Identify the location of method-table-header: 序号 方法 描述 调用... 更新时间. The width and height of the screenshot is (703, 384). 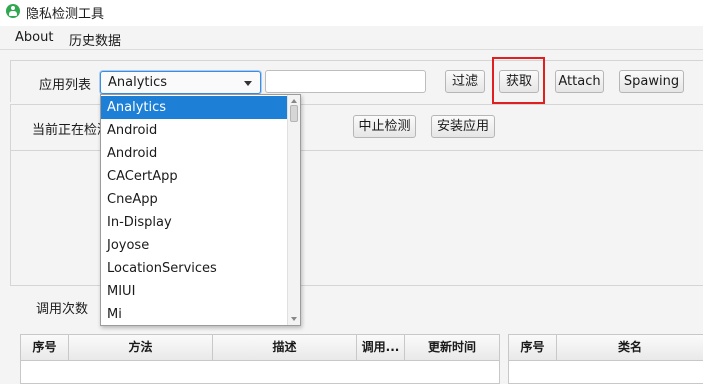
(260, 348).